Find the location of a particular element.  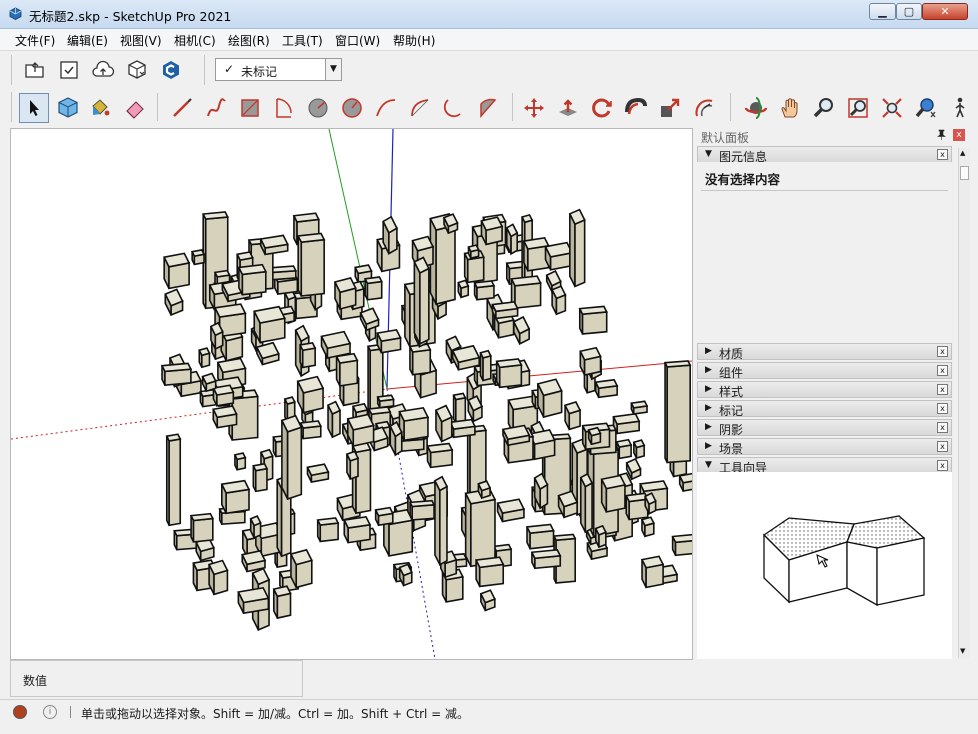

menu-edit: 编辑(E) is located at coordinates (87, 40).